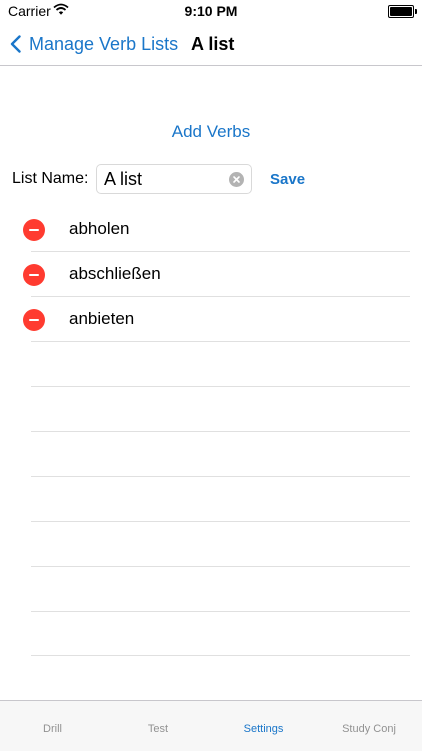  What do you see at coordinates (50, 178) in the screenshot?
I see `list-name-label: List Name:` at bounding box center [50, 178].